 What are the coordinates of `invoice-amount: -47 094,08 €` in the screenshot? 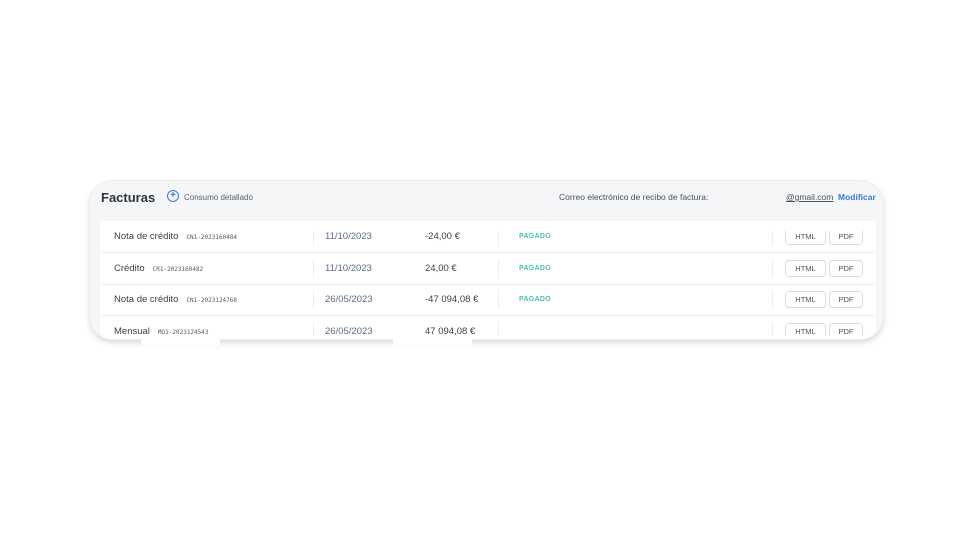 It's located at (452, 299).